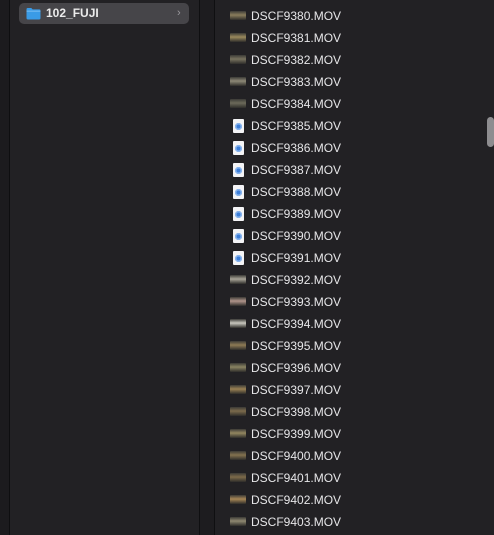  Describe the element at coordinates (354, 38) in the screenshot. I see `file-row: DSCF9381.MOV` at that location.